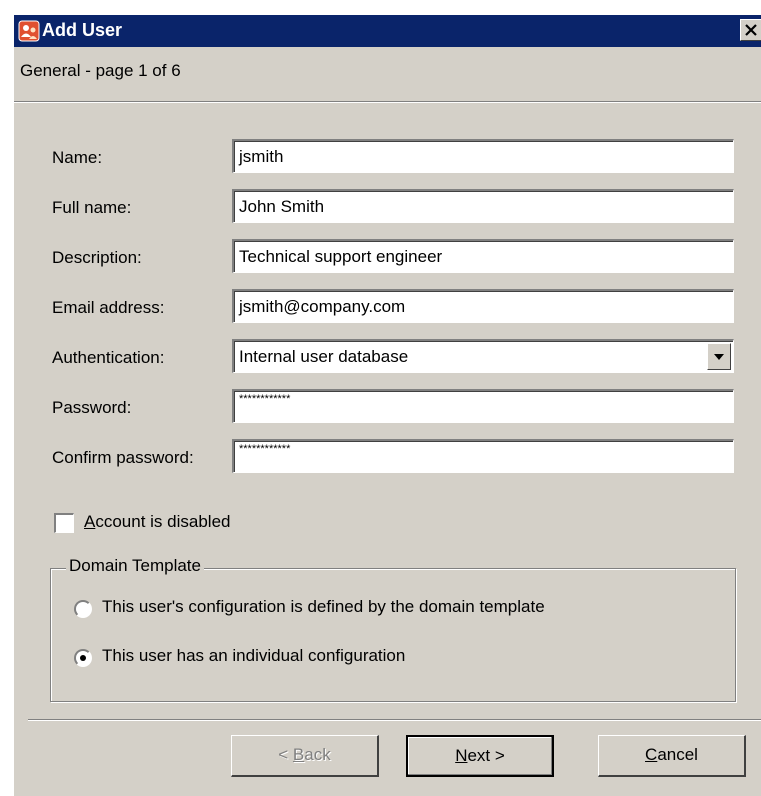  What do you see at coordinates (324, 356) in the screenshot?
I see `authentication-selected-value: Internal user database` at bounding box center [324, 356].